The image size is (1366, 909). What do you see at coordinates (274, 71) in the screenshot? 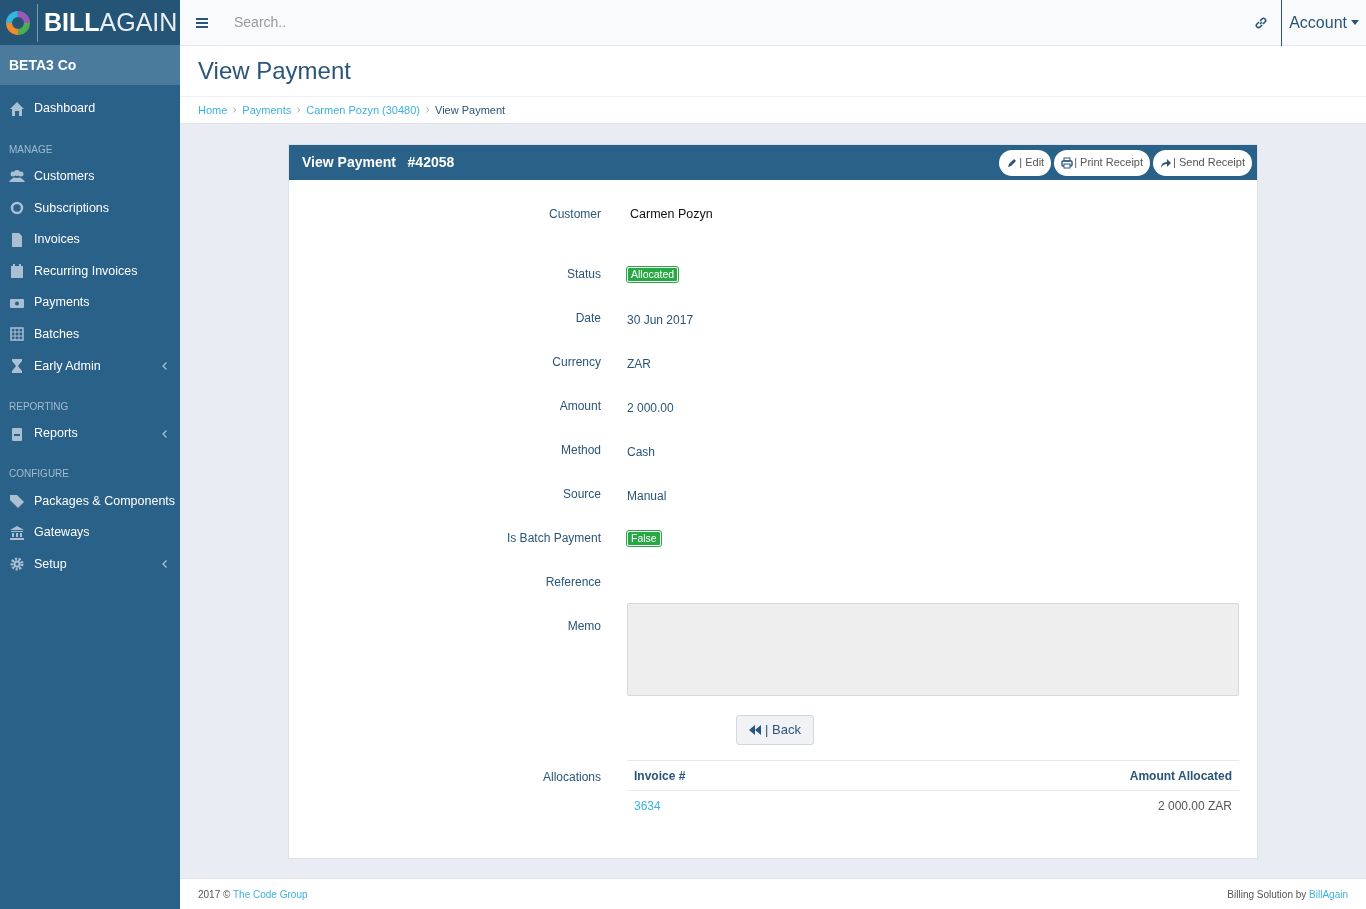
I see `page-title: View Payment` at bounding box center [274, 71].